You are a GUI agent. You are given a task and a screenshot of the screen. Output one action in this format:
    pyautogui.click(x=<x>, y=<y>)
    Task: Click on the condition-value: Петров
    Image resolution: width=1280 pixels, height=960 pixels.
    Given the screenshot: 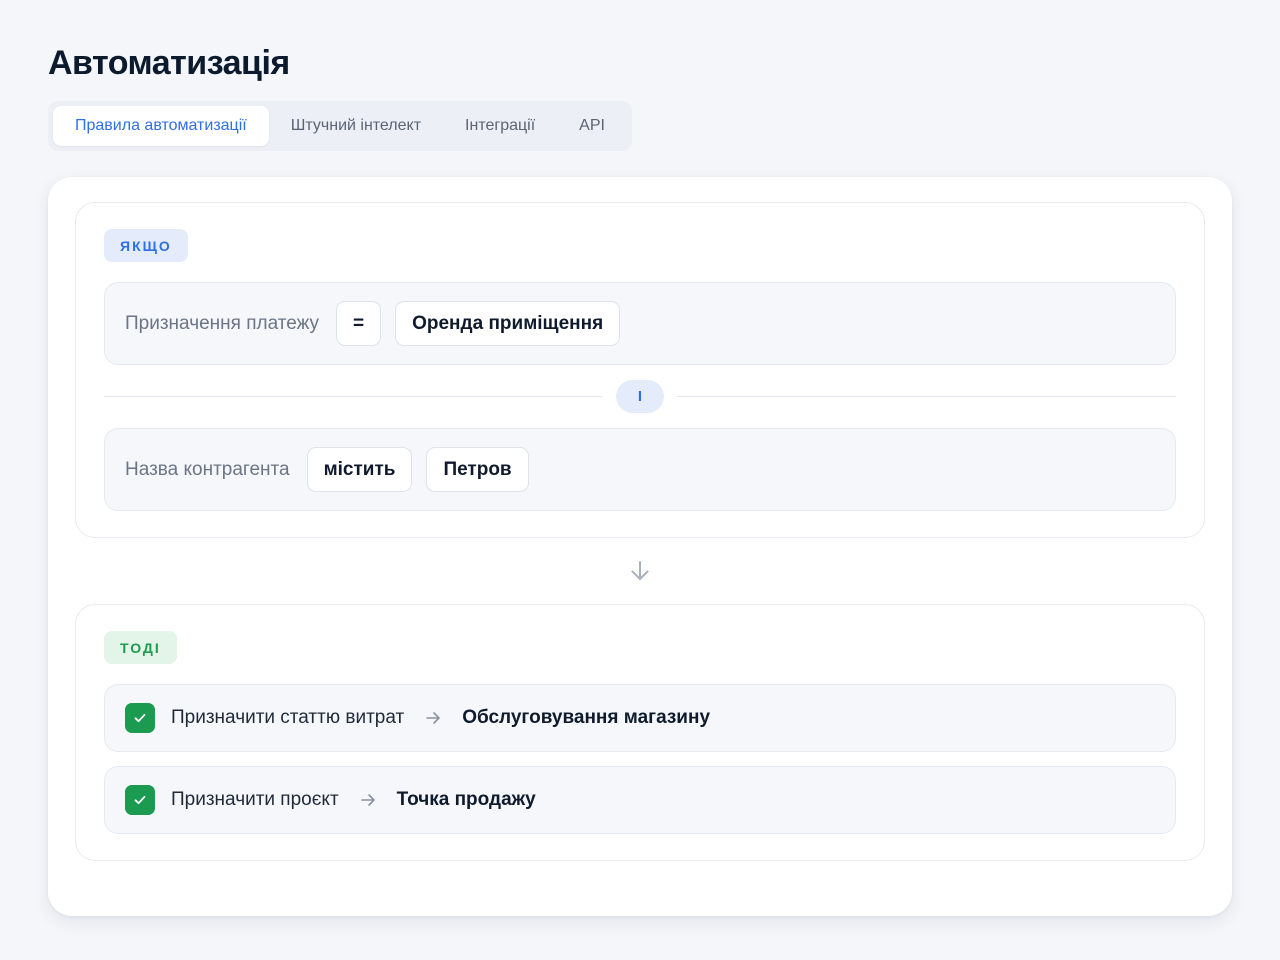 What is the action you would take?
    pyautogui.click(x=477, y=469)
    